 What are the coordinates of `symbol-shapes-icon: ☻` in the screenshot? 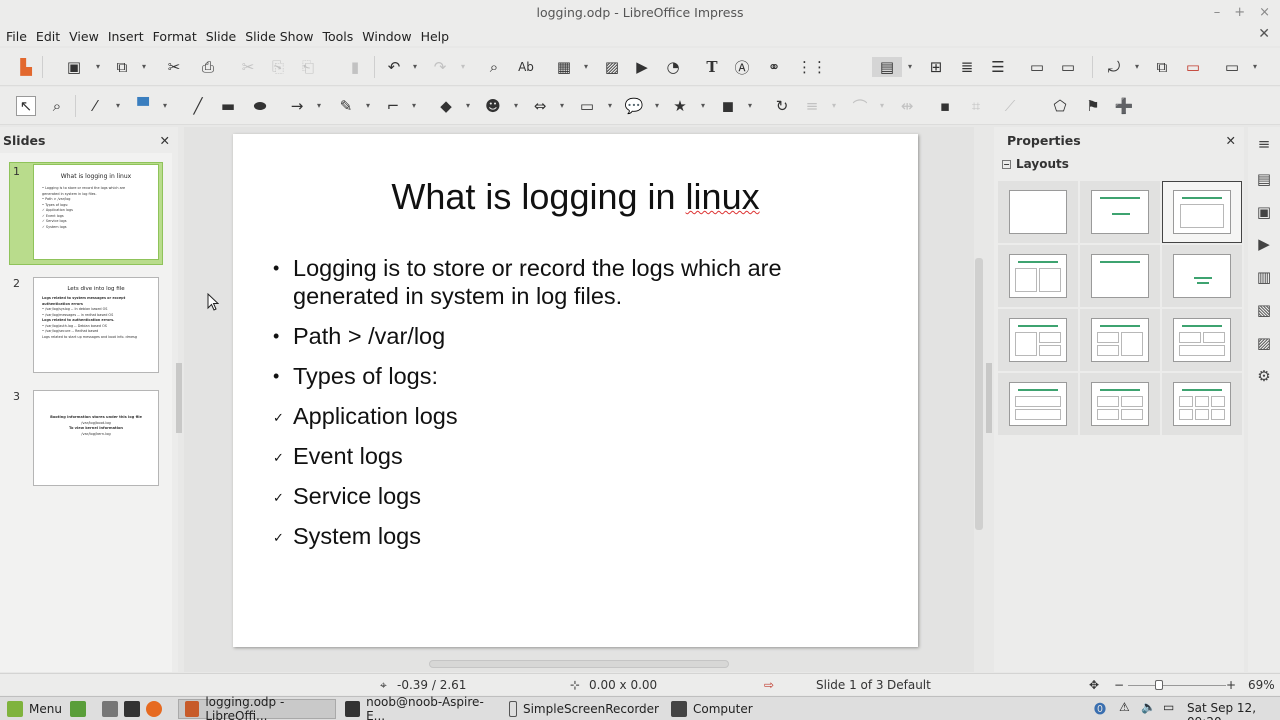 It's located at (493, 106).